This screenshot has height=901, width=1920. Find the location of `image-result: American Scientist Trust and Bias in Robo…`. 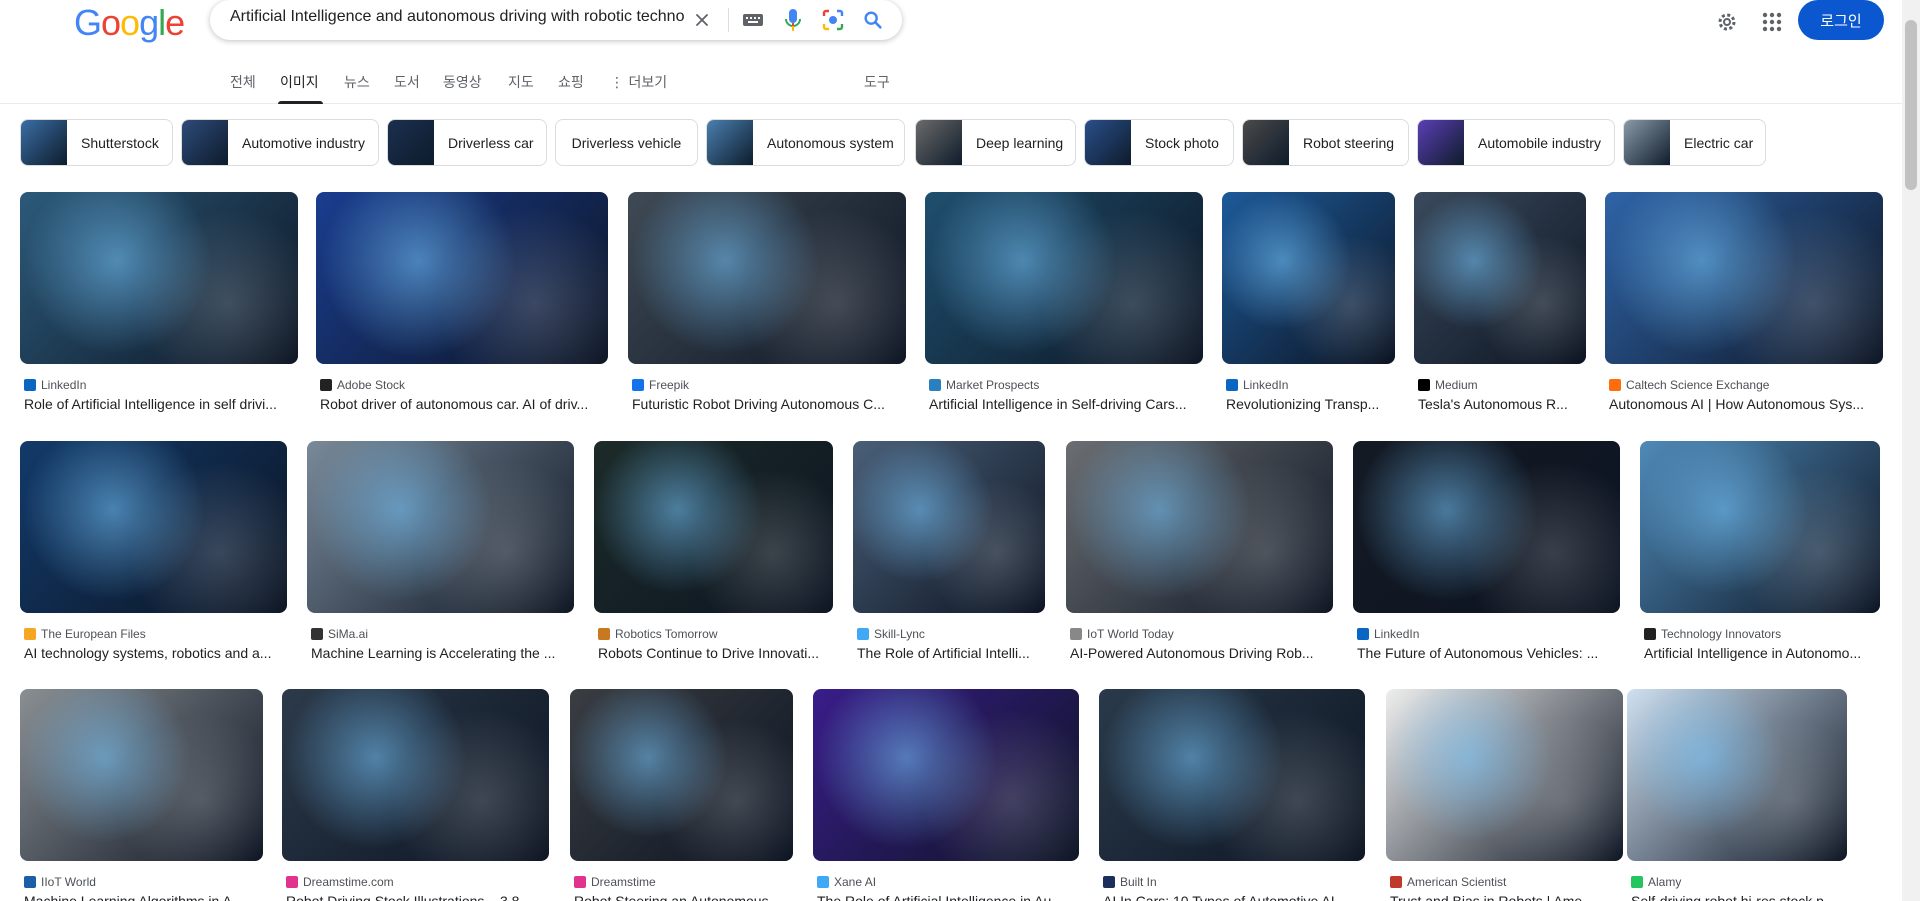

image-result: American Scientist Trust and Bias in Robo… is located at coordinates (1504, 795).